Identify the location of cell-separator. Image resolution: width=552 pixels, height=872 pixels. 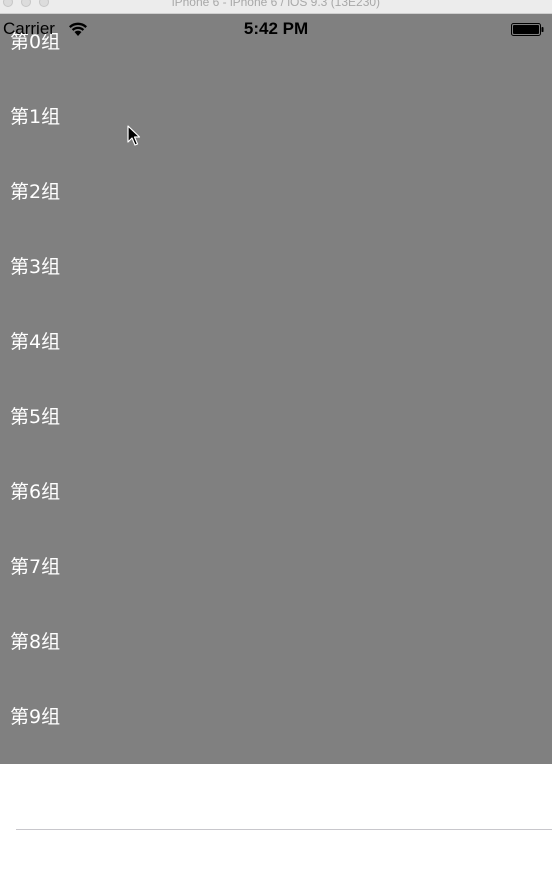
(284, 829).